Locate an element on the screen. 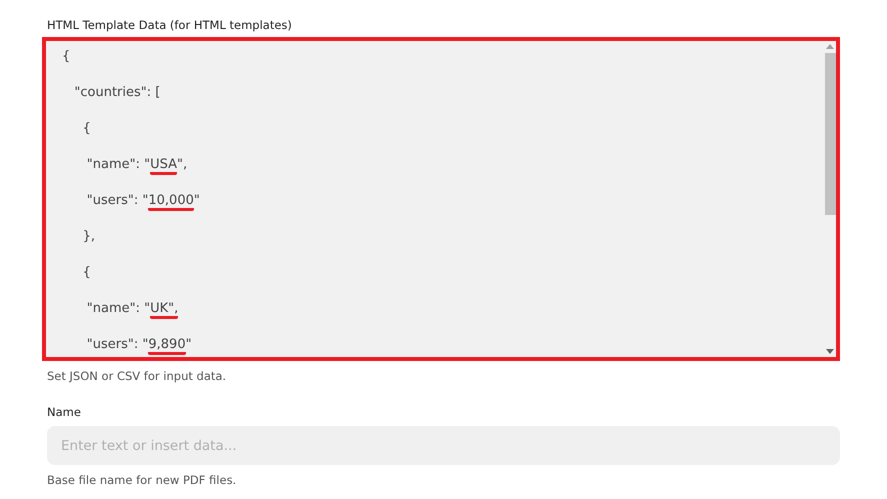  code-line: "name": "USA", is located at coordinates (443, 171).